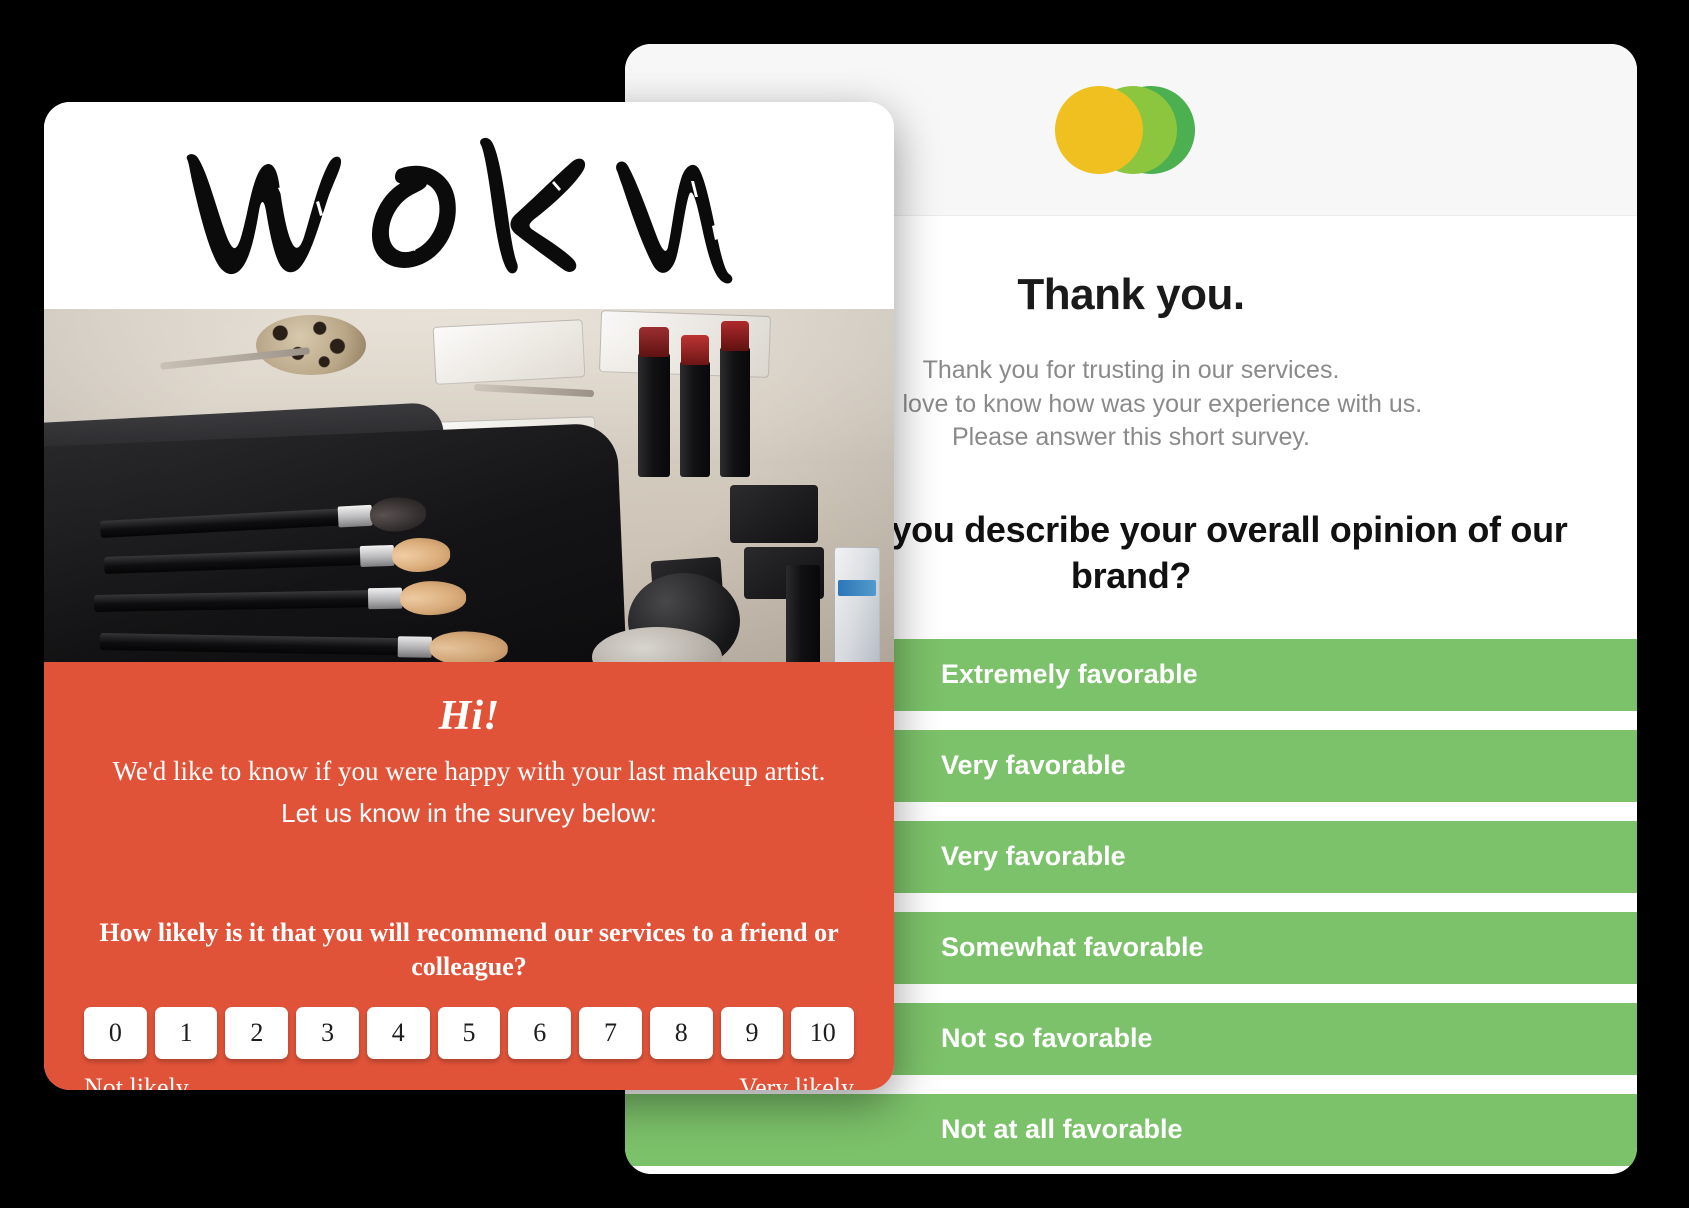 The width and height of the screenshot is (1689, 1208). I want to click on nps-button-0: 0, so click(115, 1032).